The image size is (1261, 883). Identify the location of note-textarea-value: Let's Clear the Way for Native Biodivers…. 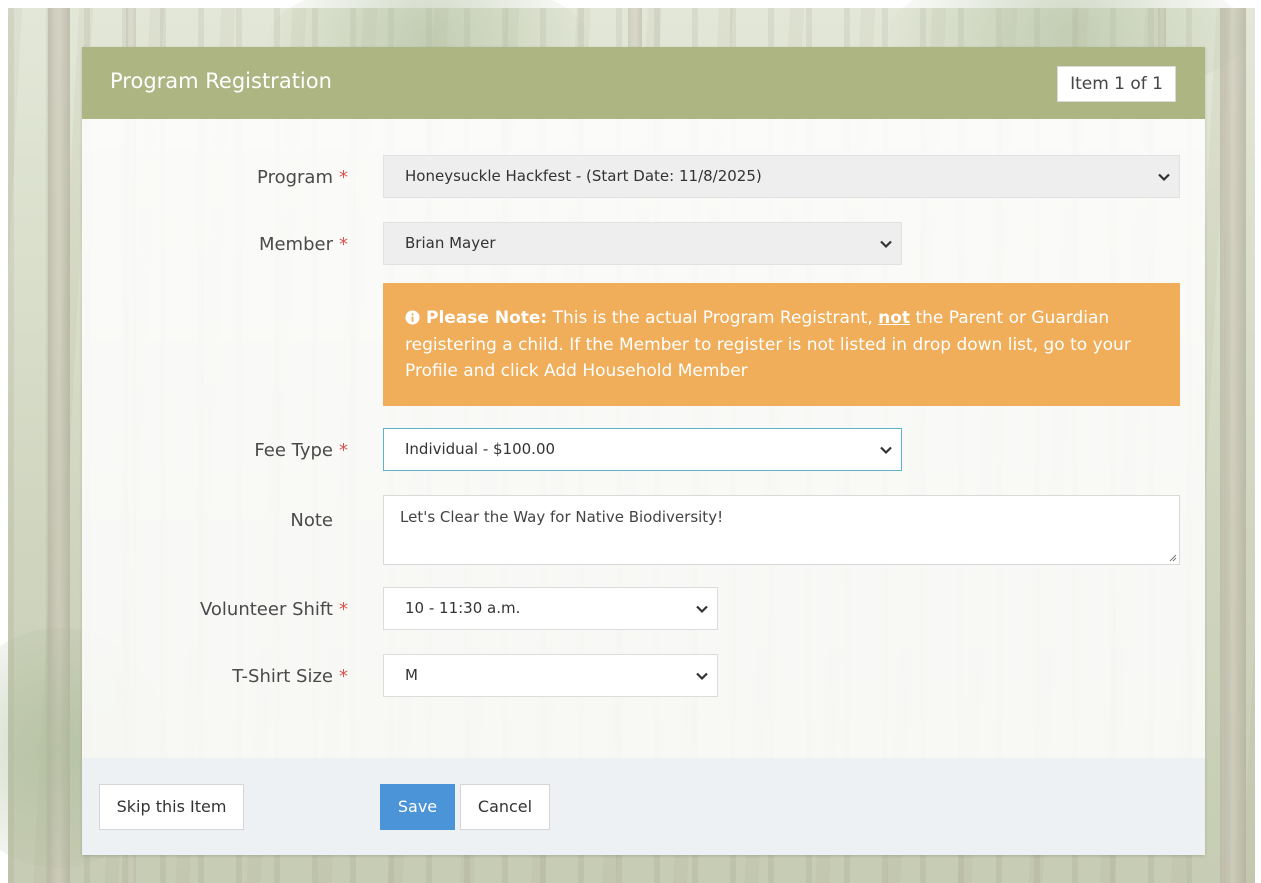
(562, 517).